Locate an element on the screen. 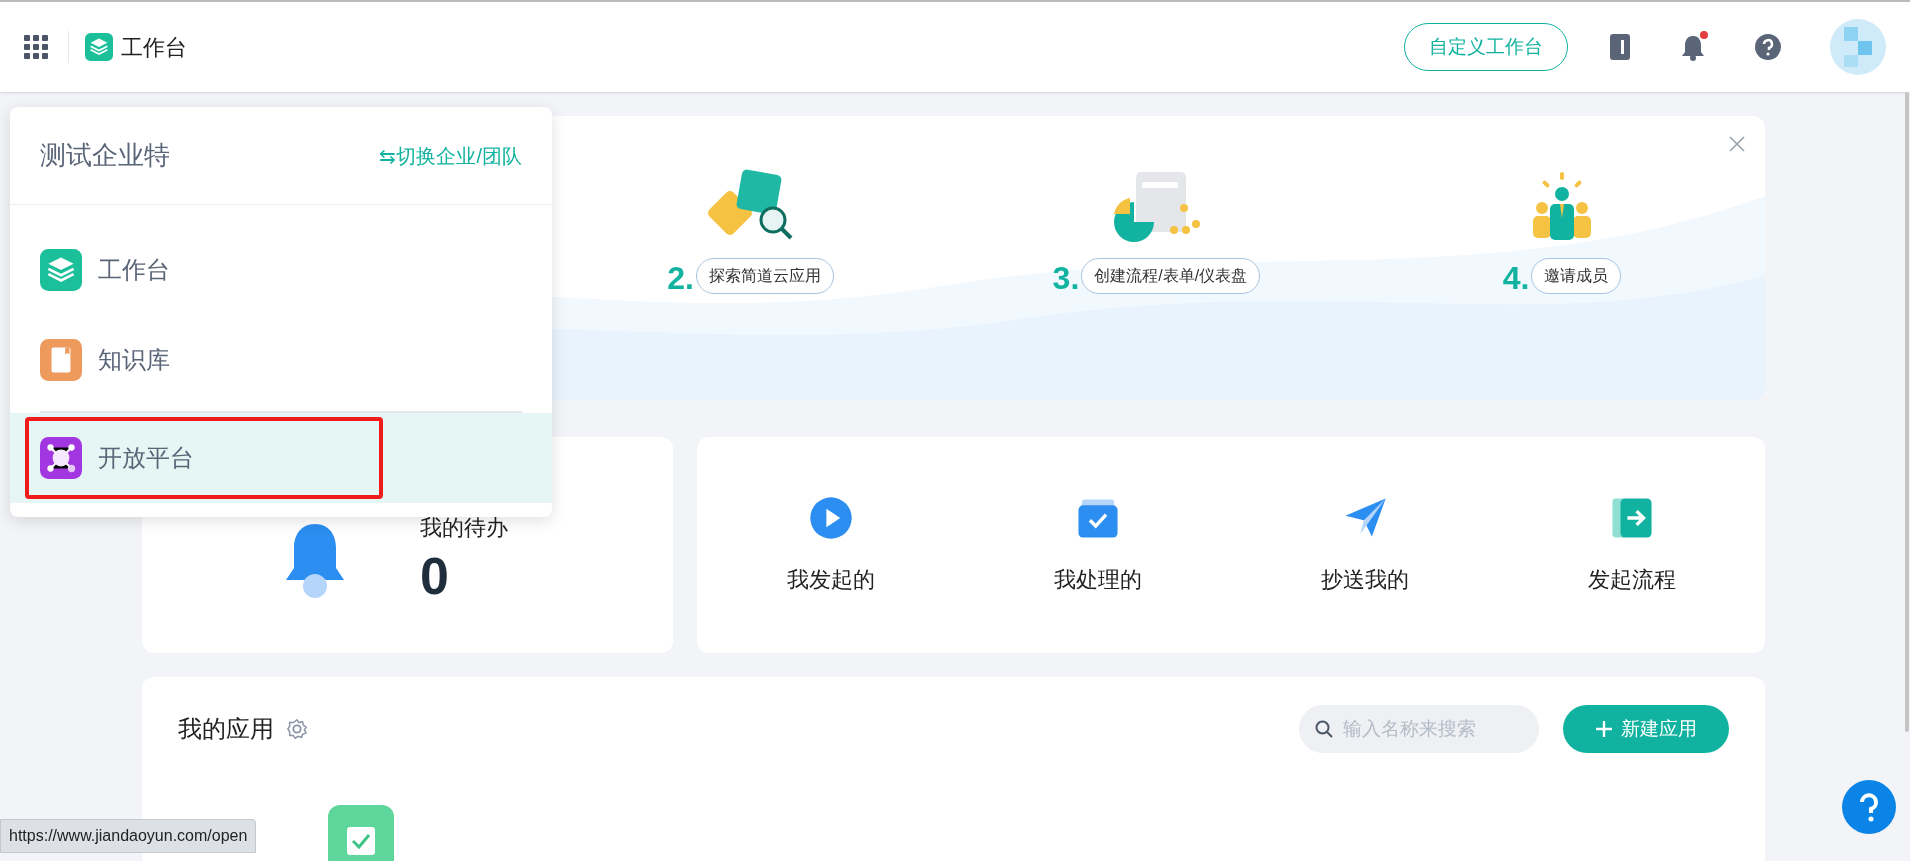  scrollbar is located at coordinates (1907, 412).